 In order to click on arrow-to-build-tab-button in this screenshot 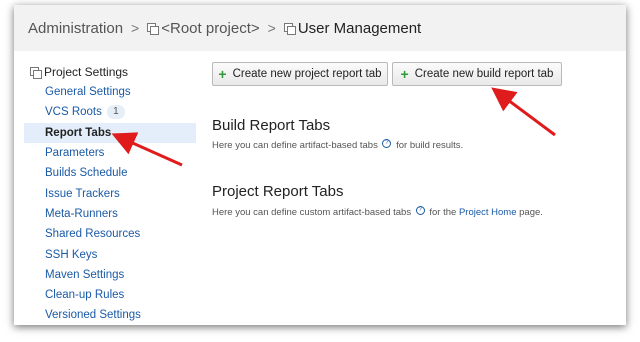, I will do `click(523, 112)`.